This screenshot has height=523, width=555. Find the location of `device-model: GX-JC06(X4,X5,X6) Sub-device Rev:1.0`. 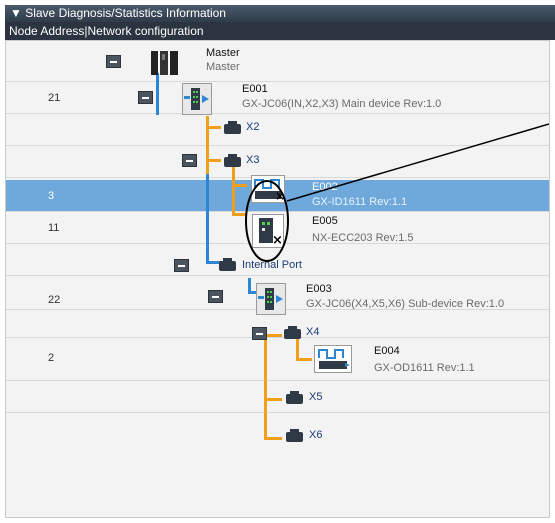

device-model: GX-JC06(X4,X5,X6) Sub-device Rev:1.0 is located at coordinates (405, 304).